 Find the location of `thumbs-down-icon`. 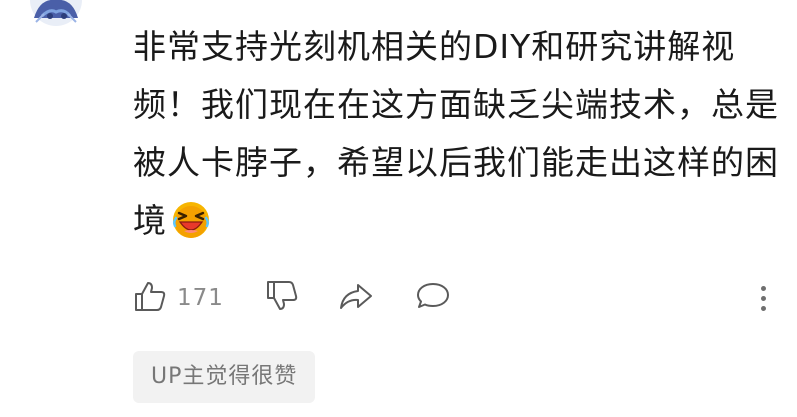

thumbs-down-icon is located at coordinates (282, 298).